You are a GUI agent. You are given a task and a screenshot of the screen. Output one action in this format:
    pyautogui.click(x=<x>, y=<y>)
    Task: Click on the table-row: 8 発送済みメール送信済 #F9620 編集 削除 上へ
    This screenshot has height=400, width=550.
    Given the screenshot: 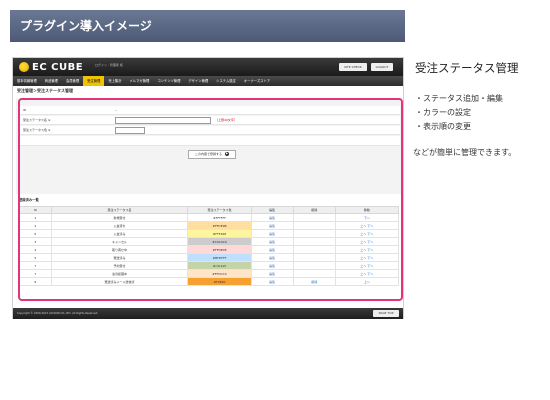 What is the action you would take?
    pyautogui.click(x=209, y=281)
    